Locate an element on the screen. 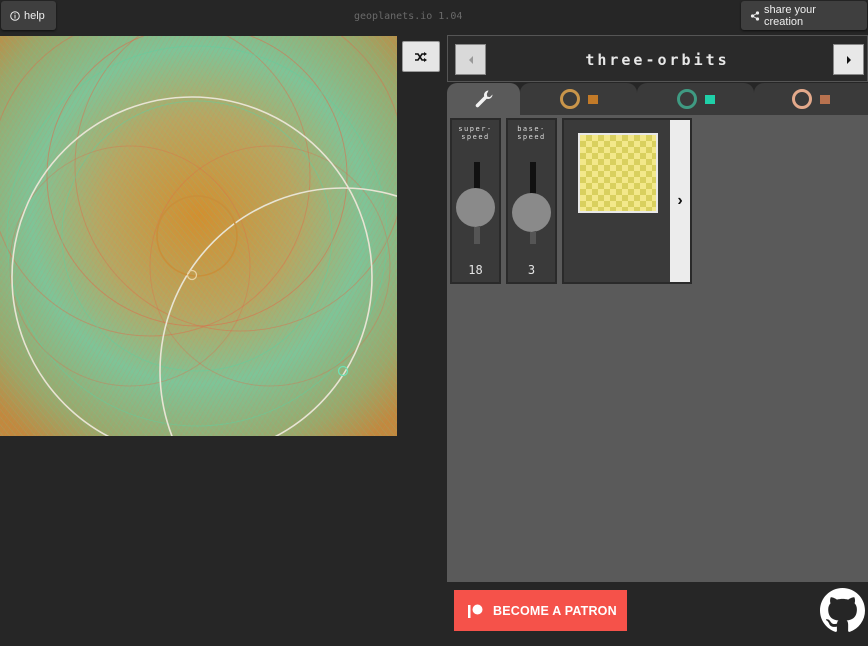 This screenshot has width=868, height=646. help-button: help is located at coordinates (28, 15).